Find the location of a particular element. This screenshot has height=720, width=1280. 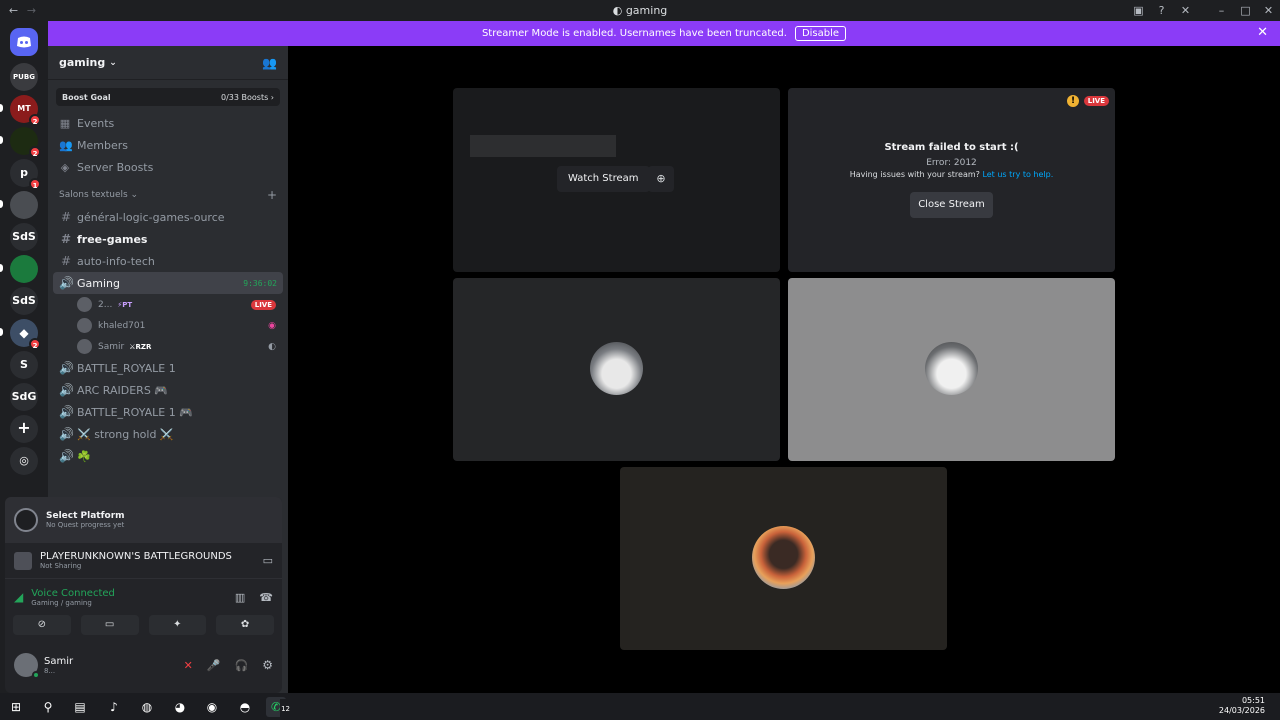

server-label: S is located at coordinates (24, 364).